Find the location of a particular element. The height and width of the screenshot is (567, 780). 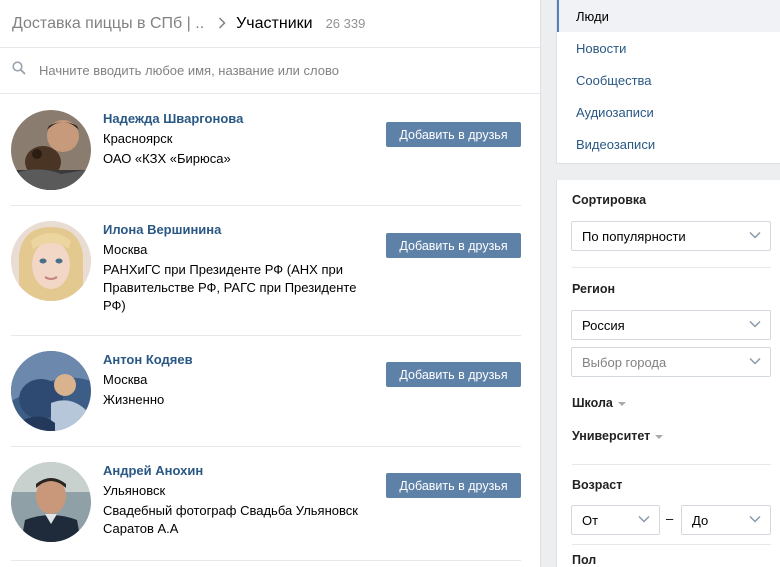

city-select: Выбор города is located at coordinates (671, 362).